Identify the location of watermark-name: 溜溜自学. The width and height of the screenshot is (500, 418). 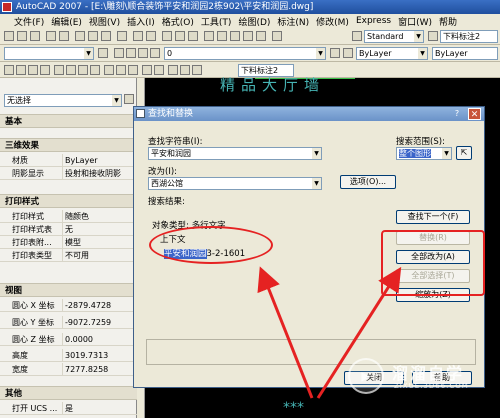
(428, 373).